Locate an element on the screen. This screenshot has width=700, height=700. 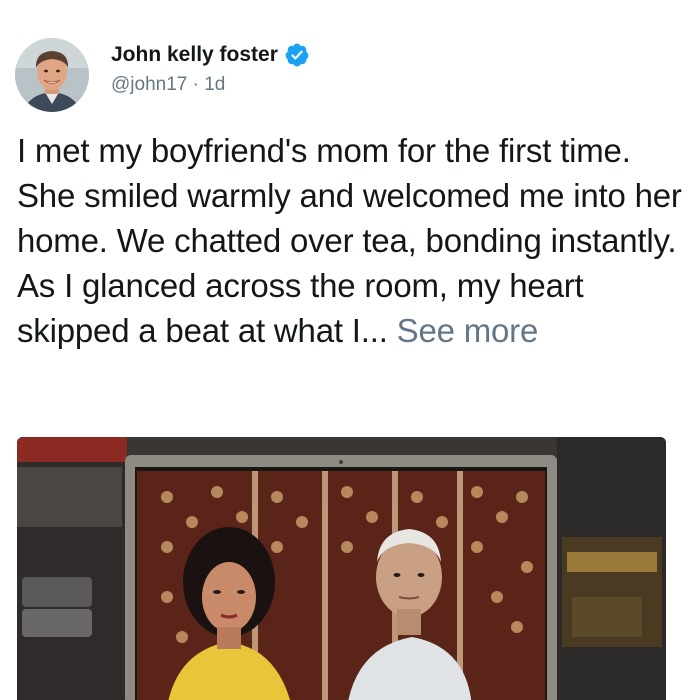
meta-row: @john17 · 1d is located at coordinates (210, 85).